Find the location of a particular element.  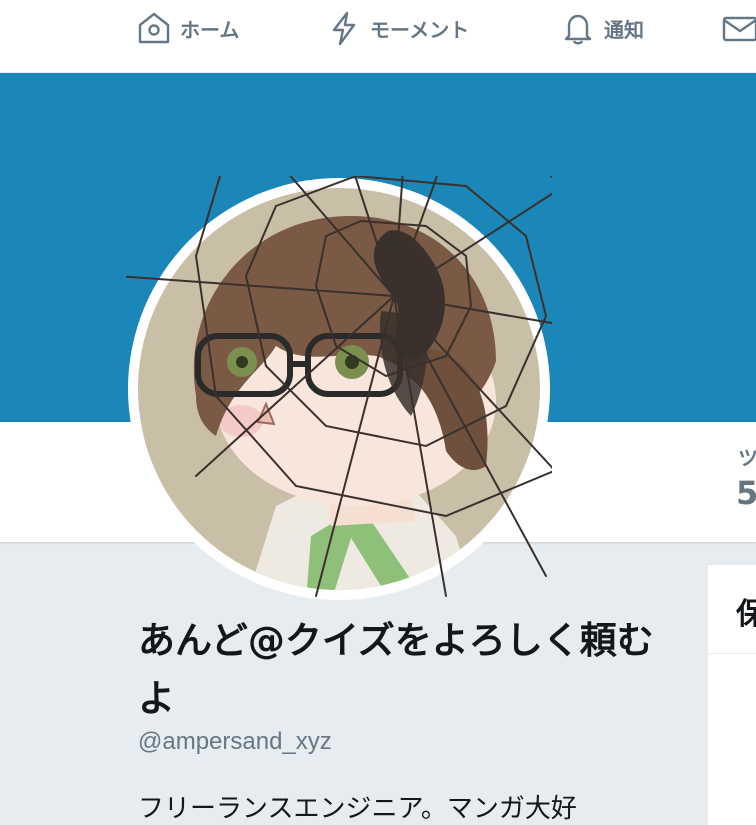

home-icon is located at coordinates (154, 28).